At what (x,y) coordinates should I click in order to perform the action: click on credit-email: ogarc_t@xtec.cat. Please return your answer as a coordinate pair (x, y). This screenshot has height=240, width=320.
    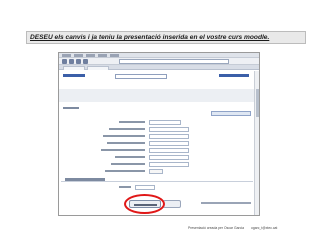
    Looking at the image, I should click on (264, 228).